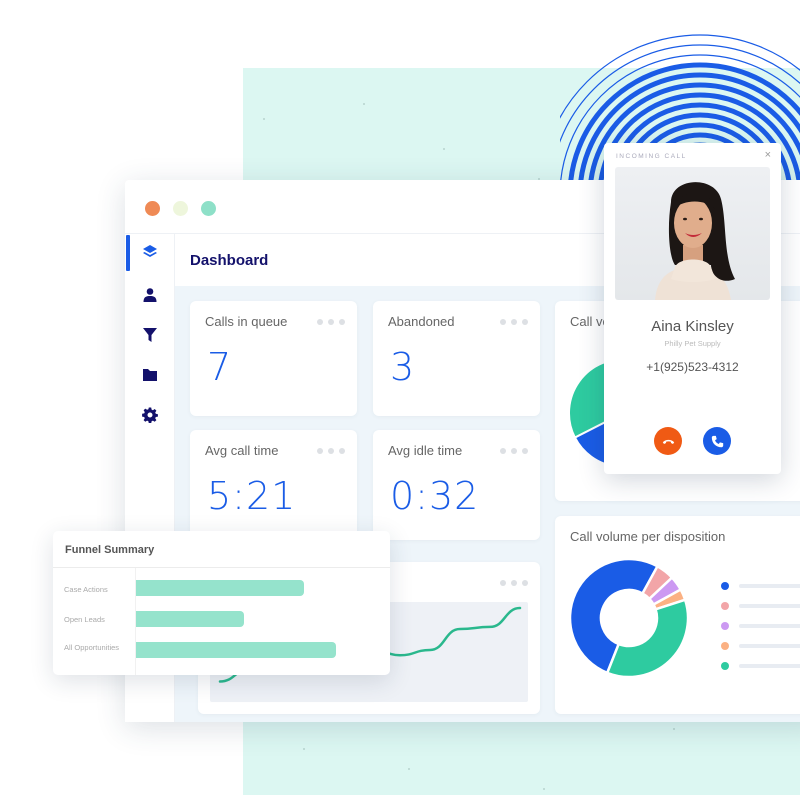  I want to click on caller-photo, so click(692, 233).